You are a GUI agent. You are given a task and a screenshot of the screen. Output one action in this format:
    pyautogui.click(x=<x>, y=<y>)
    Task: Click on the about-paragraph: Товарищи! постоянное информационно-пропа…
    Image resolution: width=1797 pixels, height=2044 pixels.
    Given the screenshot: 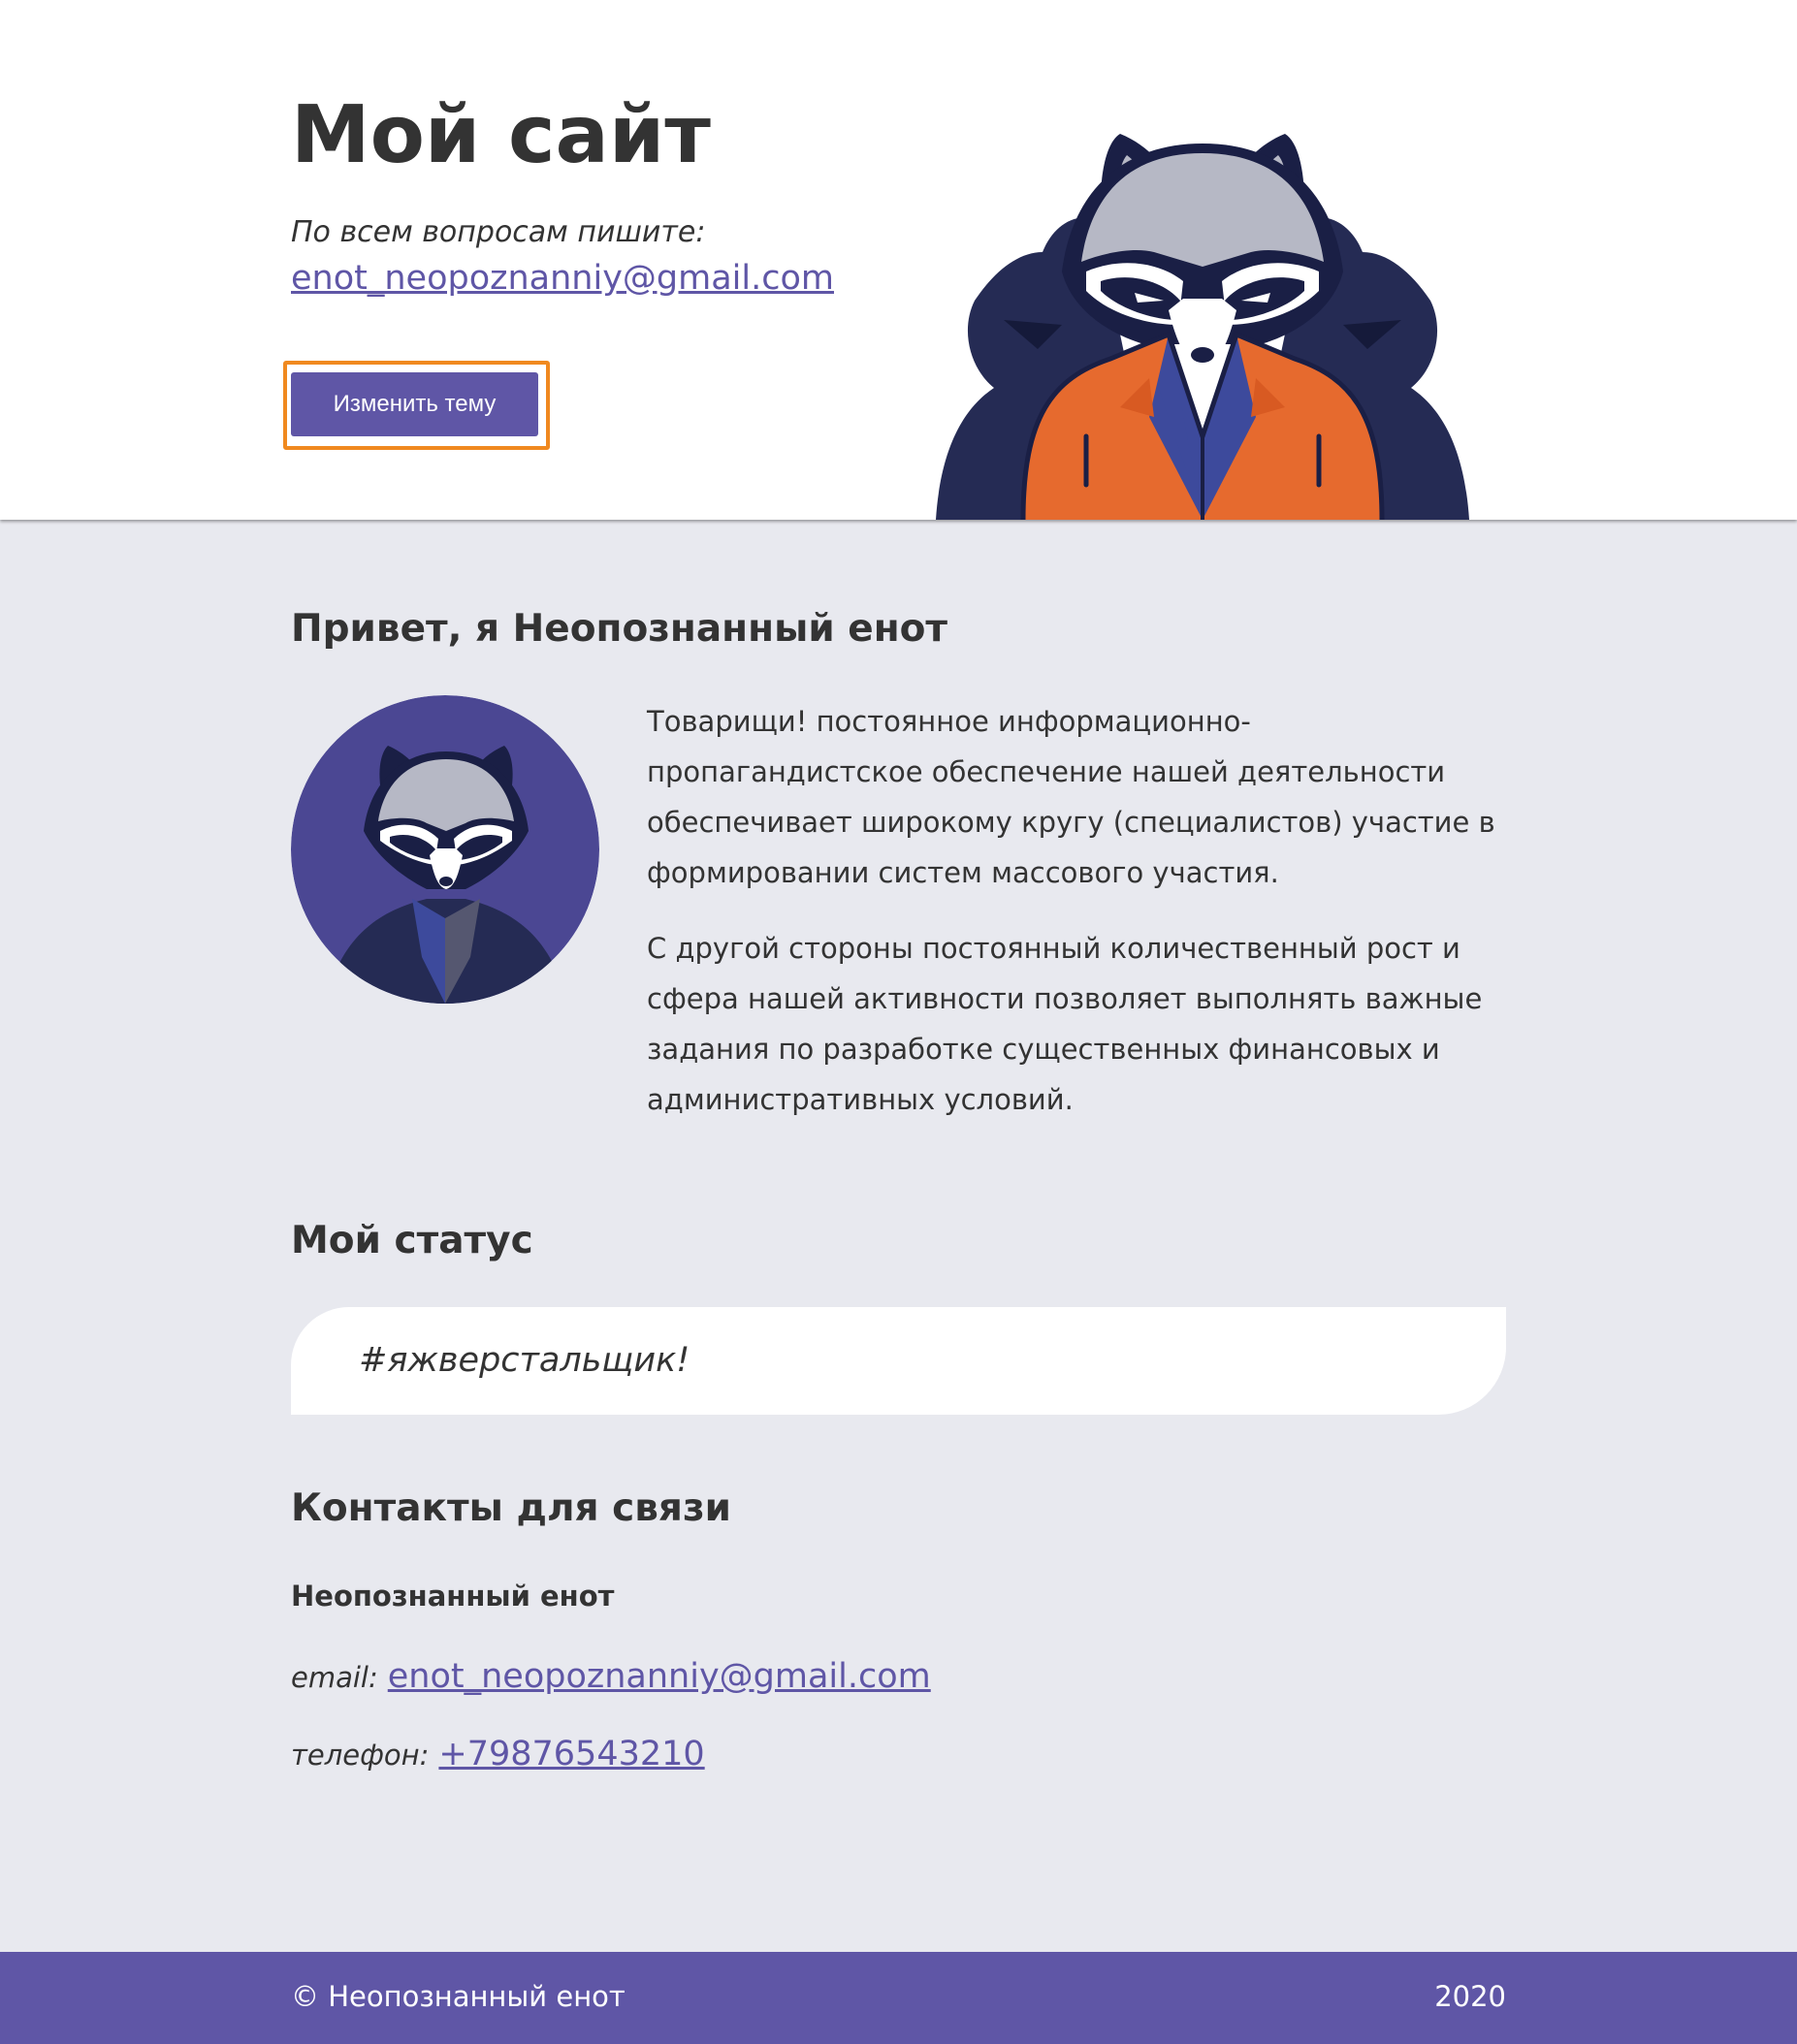 What is the action you would take?
    pyautogui.click(x=1071, y=797)
    